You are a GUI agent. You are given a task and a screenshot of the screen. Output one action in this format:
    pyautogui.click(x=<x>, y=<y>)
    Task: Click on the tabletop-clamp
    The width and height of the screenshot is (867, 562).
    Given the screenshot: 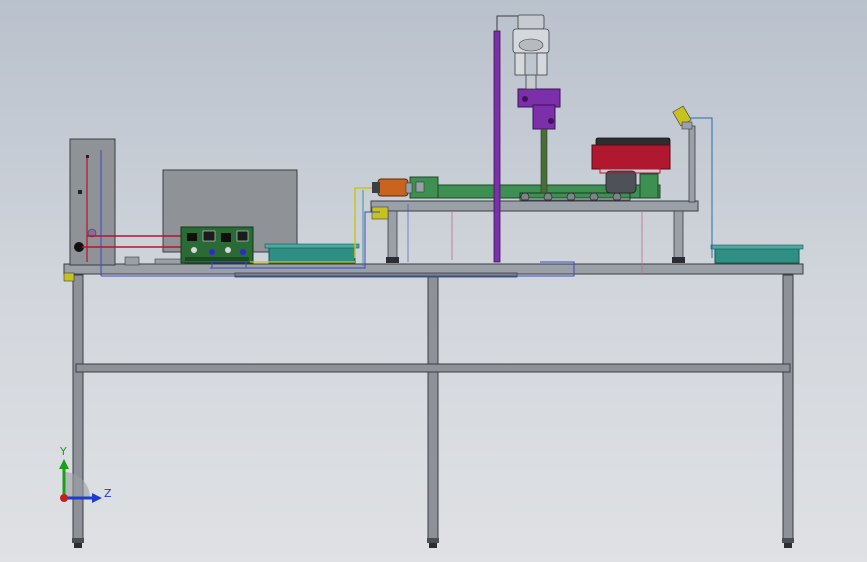 What is the action you would take?
    pyautogui.click(x=69, y=277)
    